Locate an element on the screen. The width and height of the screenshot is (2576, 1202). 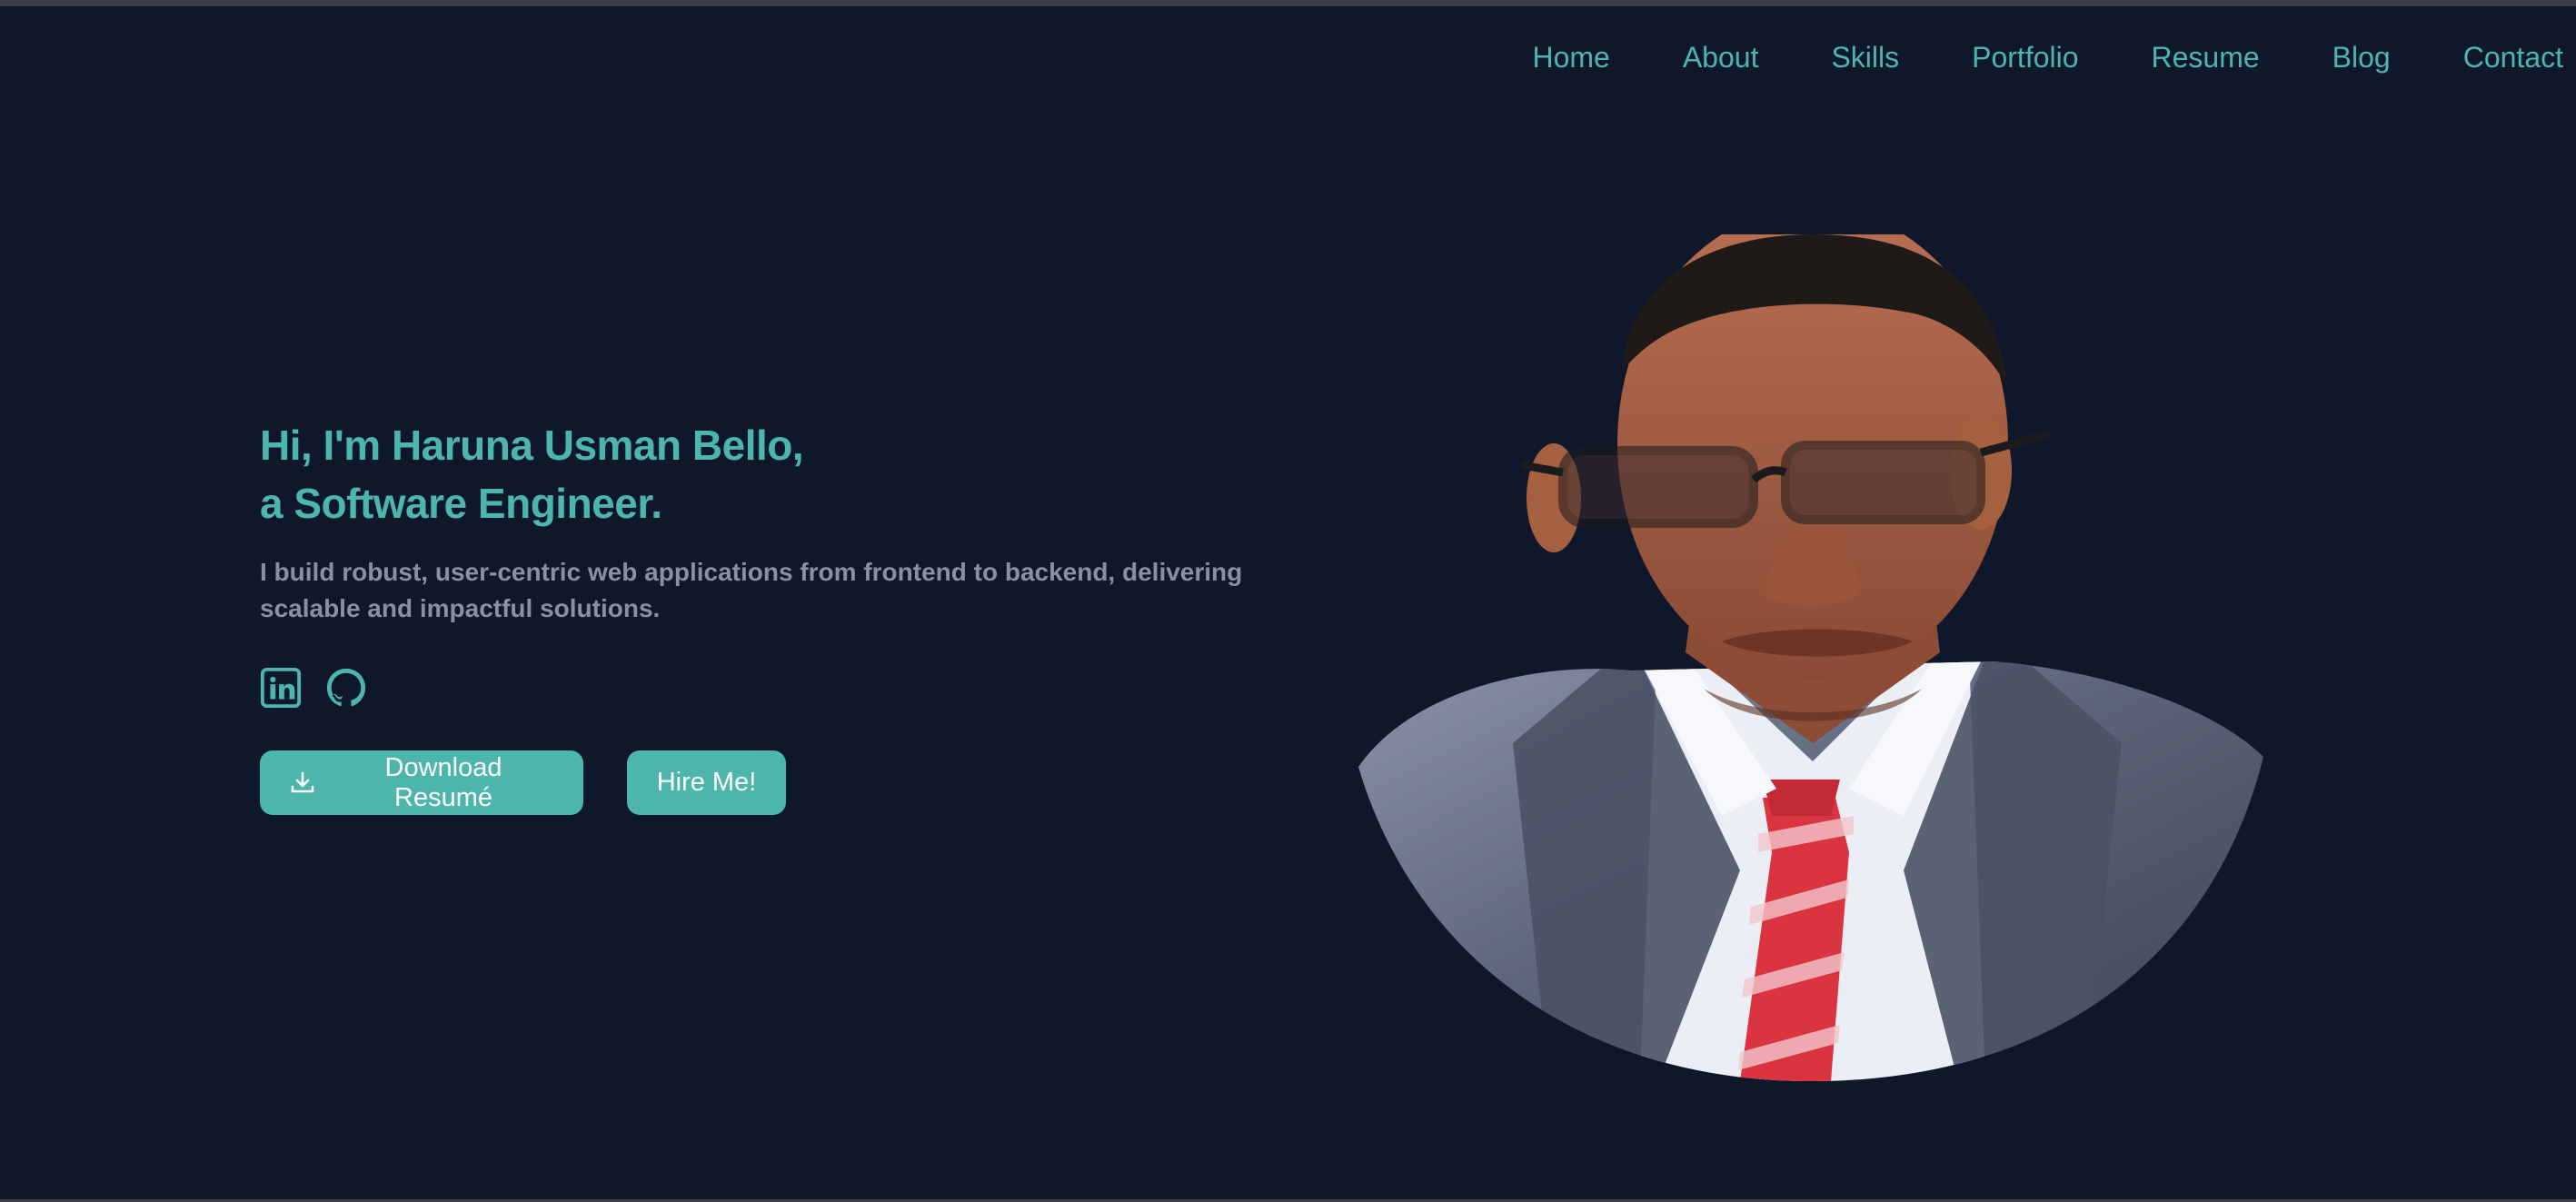
headline-line-1: Hi, I'm Haruna Usman Bello, is located at coordinates (532, 445).